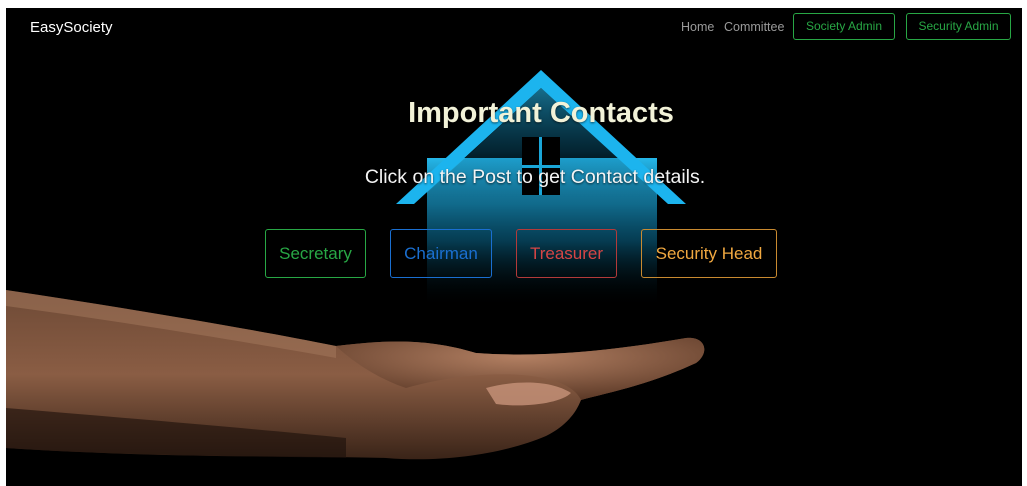 The width and height of the screenshot is (1027, 486). I want to click on nav-link-committee: Committee, so click(754, 27).